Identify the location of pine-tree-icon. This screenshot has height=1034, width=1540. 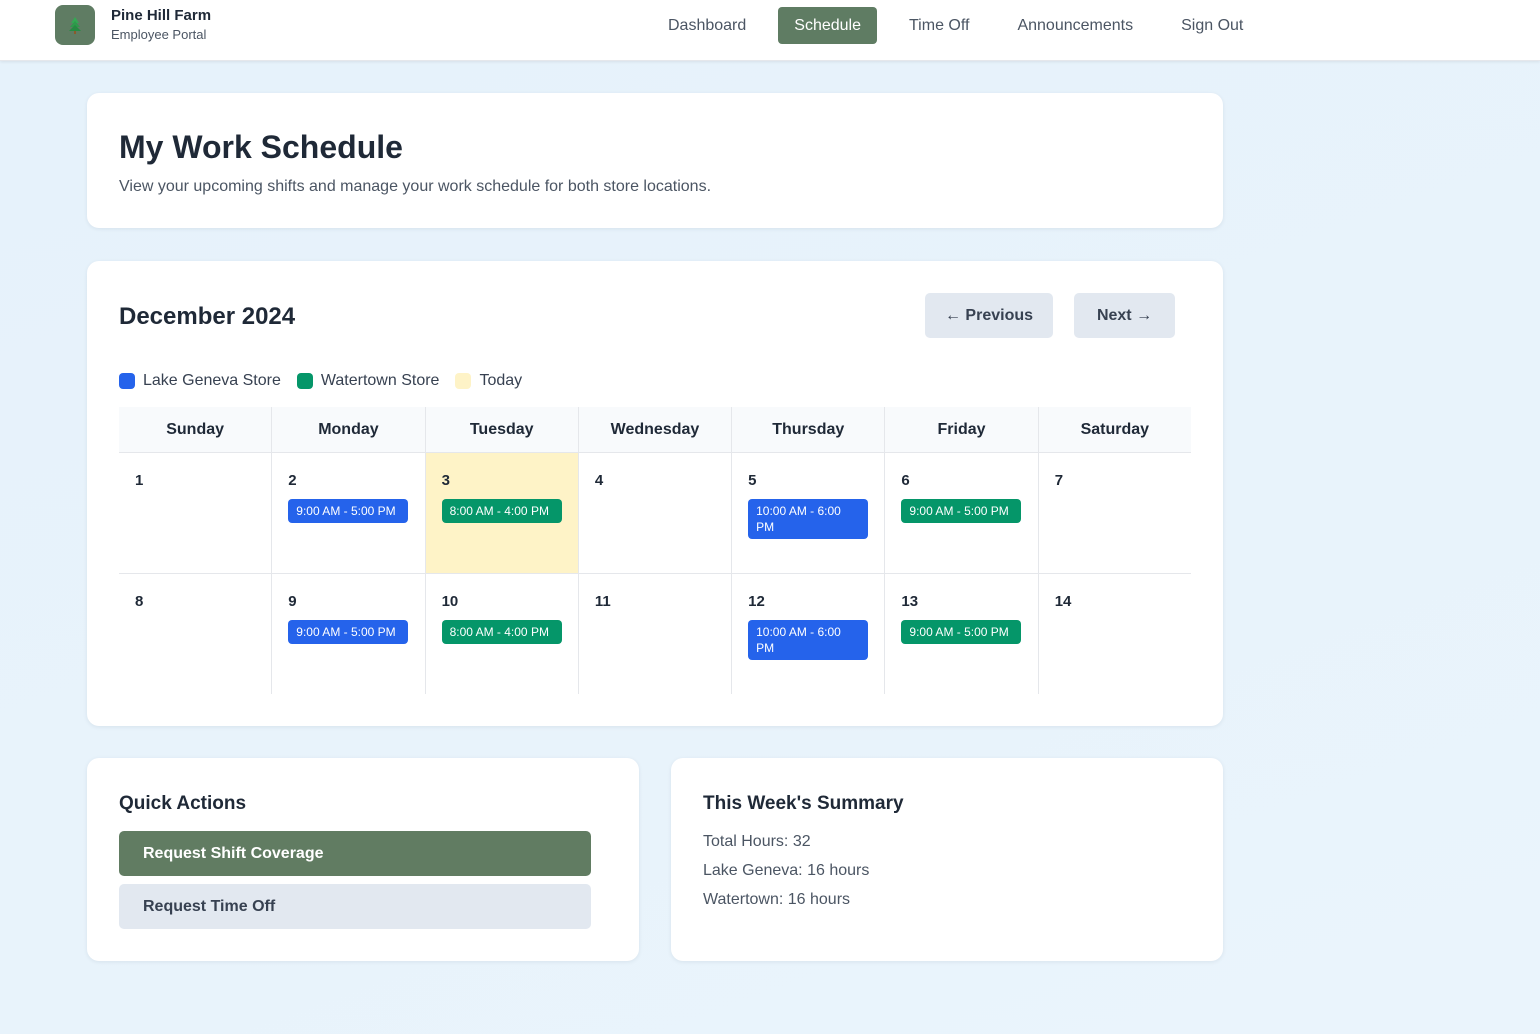
(75, 25).